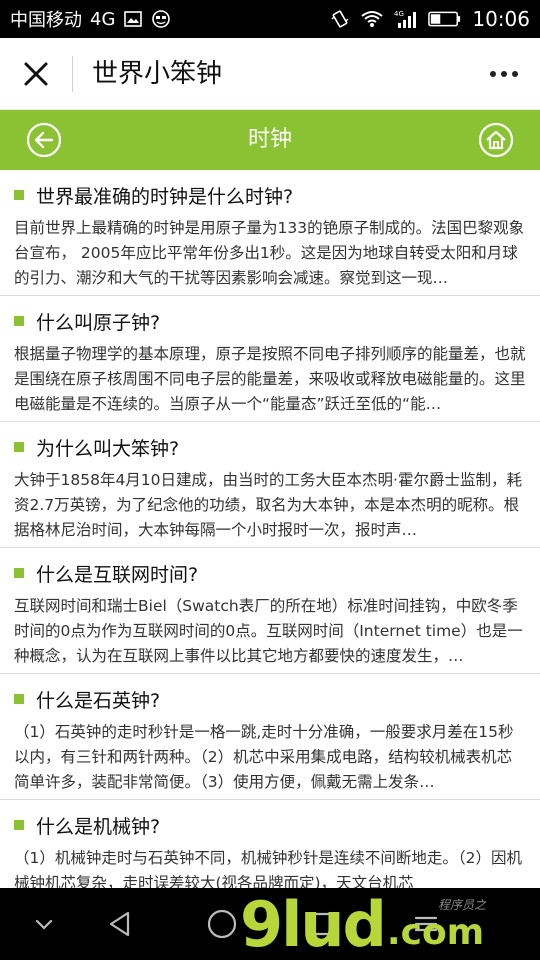 This screenshot has width=540, height=960. I want to click on hide-keyboard-button, so click(44, 924).